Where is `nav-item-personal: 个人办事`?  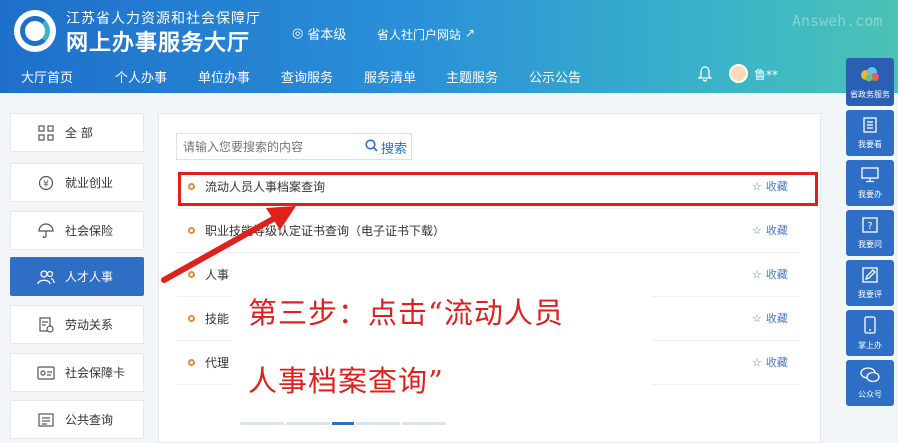 nav-item-personal: 个人办事 is located at coordinates (141, 76).